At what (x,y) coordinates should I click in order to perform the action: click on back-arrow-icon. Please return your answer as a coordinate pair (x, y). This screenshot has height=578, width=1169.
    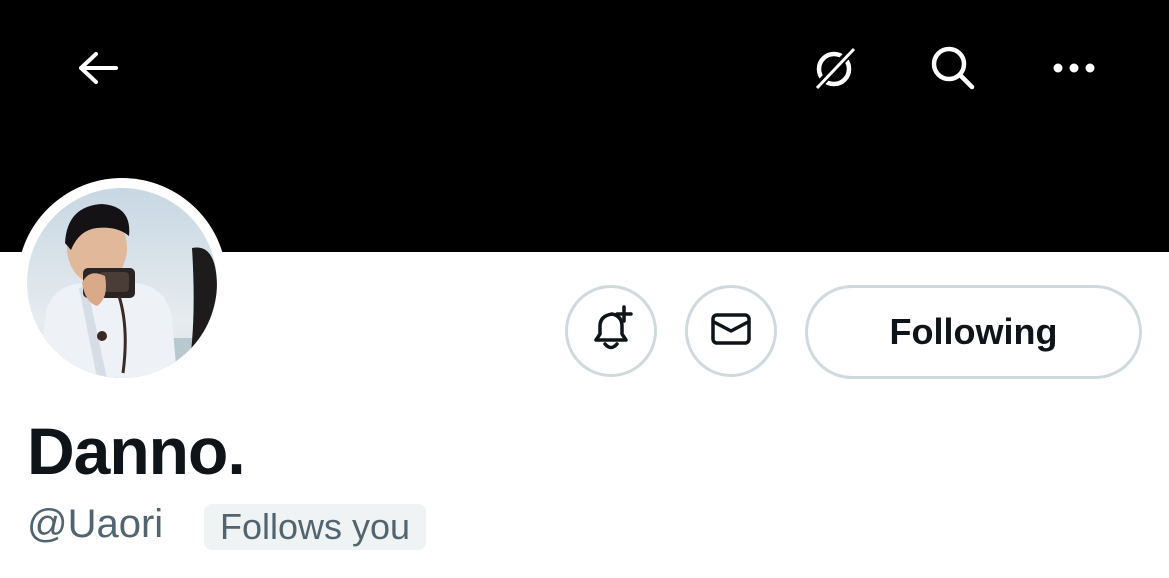
    Looking at the image, I should click on (98, 68).